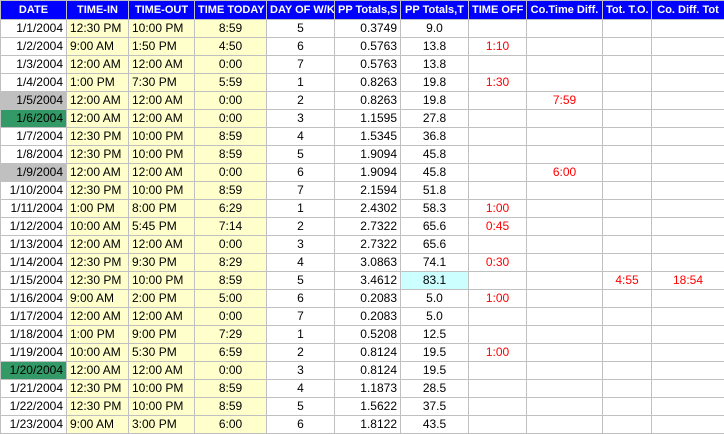 Image resolution: width=724 pixels, height=434 pixels. I want to click on header-time-today: TIME TODAY, so click(231, 10).